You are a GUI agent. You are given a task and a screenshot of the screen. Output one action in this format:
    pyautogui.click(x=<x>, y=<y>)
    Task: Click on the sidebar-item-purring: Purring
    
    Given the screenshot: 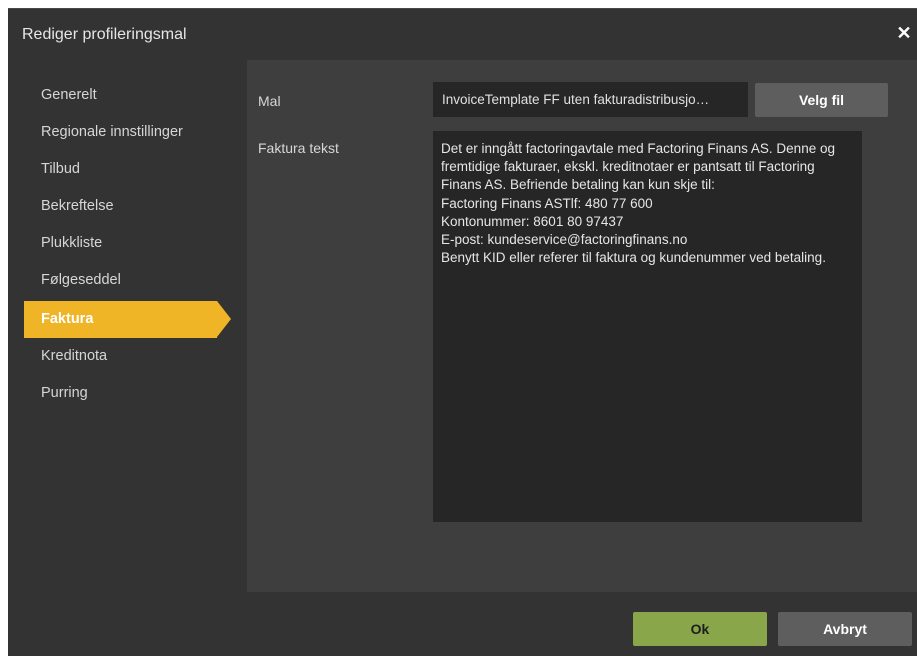 What is the action you would take?
    pyautogui.click(x=129, y=393)
    